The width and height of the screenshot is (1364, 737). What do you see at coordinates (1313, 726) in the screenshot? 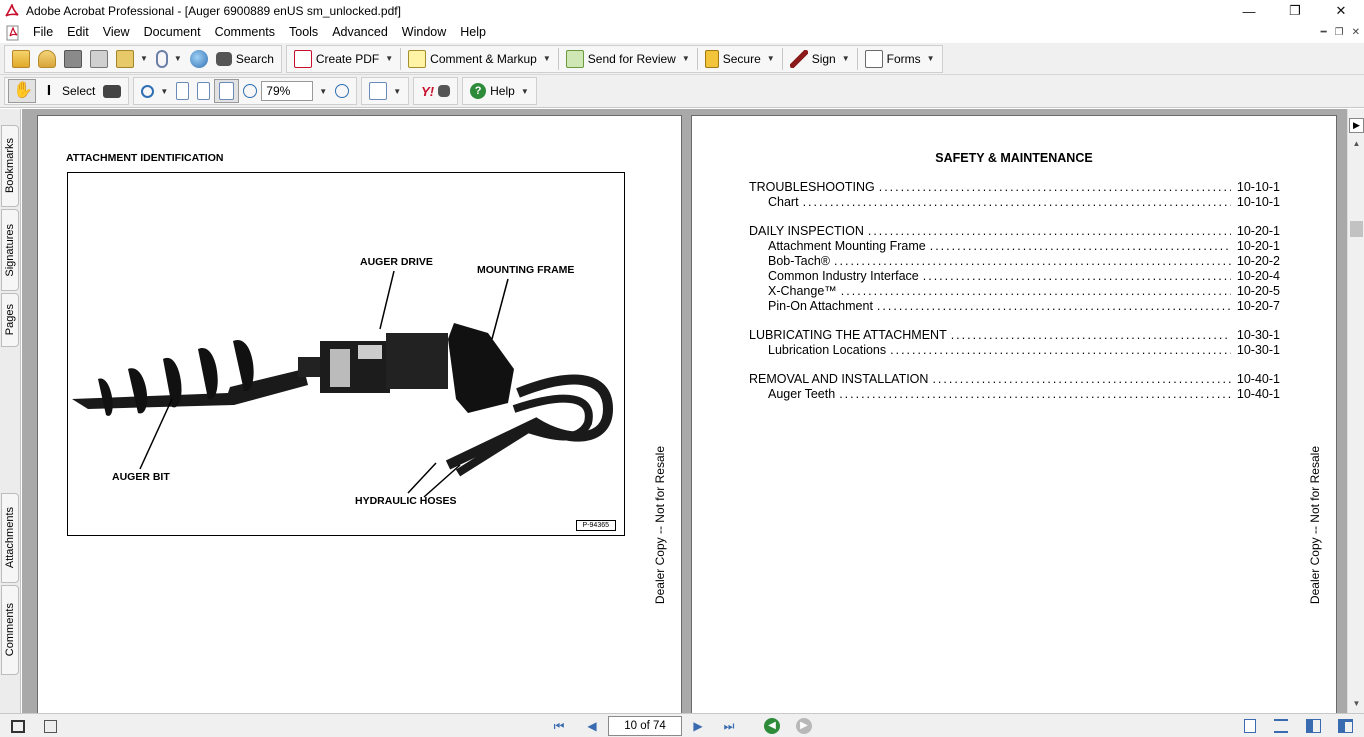
I see `facing-layout-icon` at bounding box center [1313, 726].